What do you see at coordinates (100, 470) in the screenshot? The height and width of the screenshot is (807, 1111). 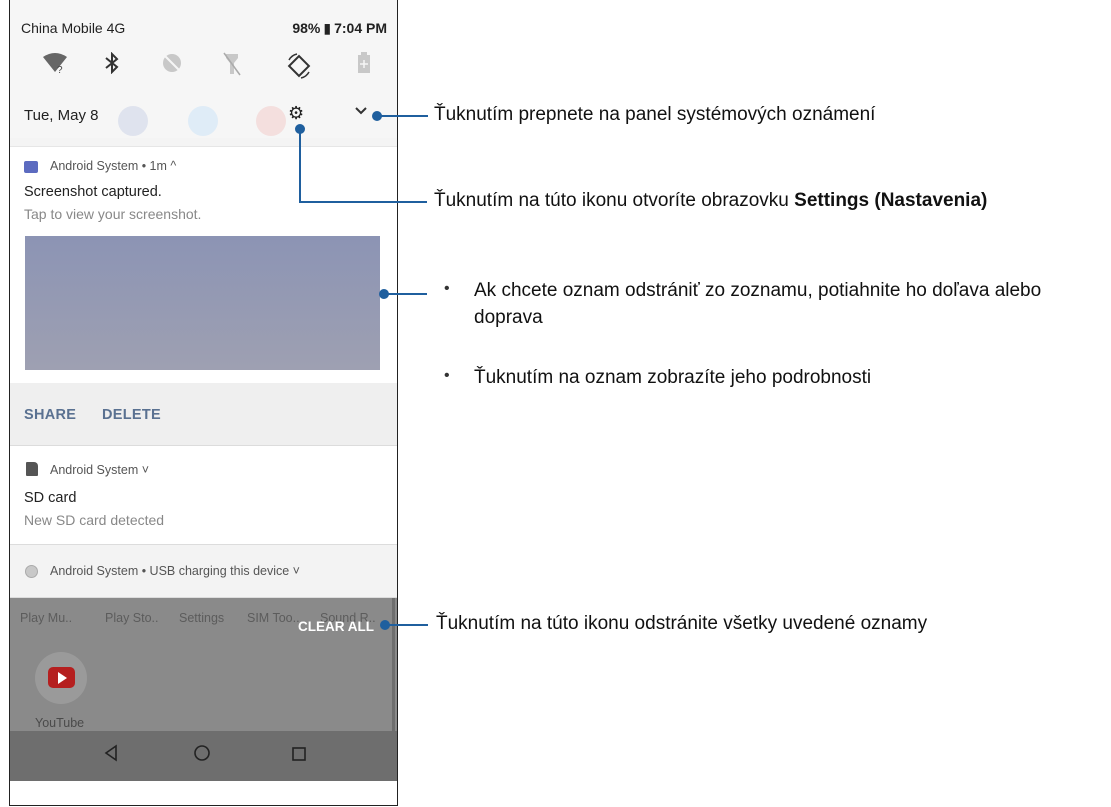 I see `notification-app-line: Android System ˅` at bounding box center [100, 470].